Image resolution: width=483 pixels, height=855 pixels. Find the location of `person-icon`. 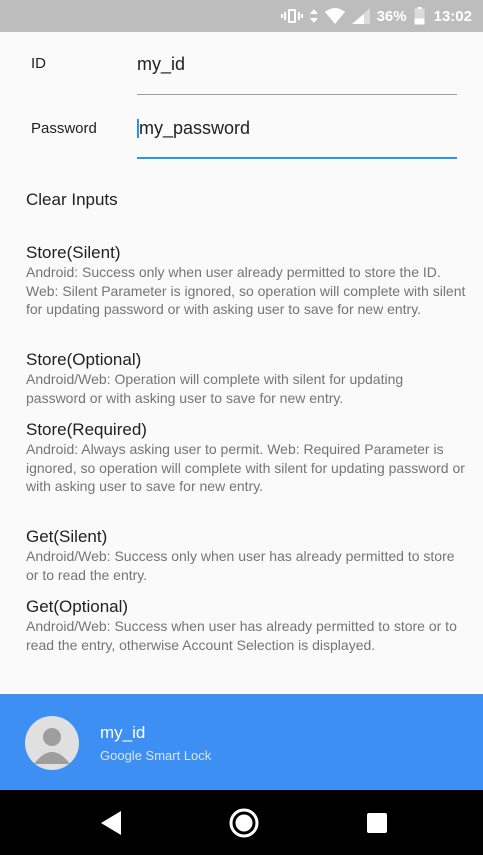

person-icon is located at coordinates (52, 746).